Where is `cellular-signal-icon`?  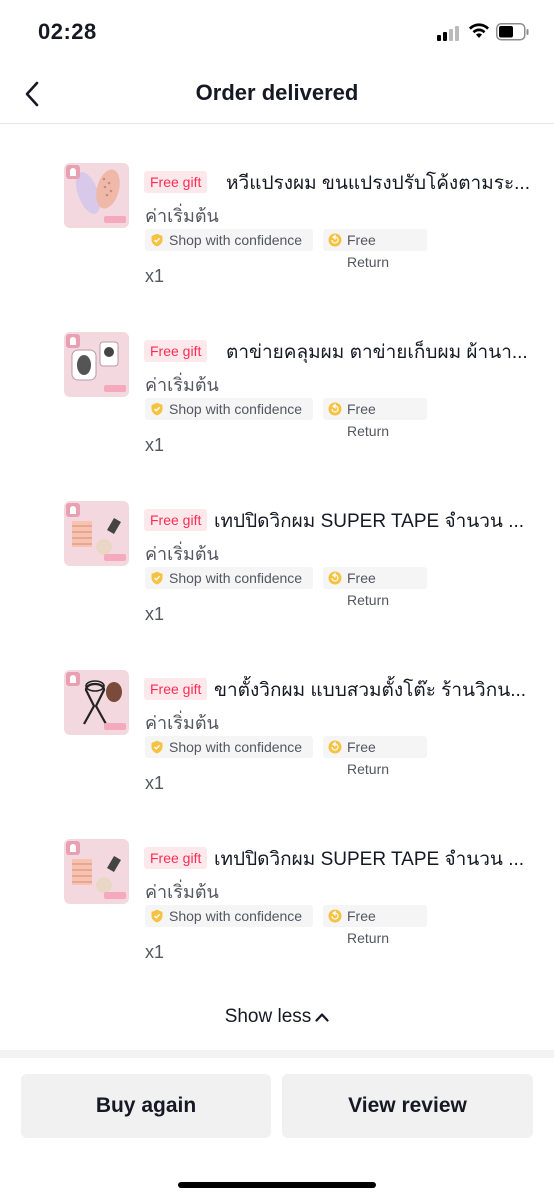
cellular-signal-icon is located at coordinates (449, 33).